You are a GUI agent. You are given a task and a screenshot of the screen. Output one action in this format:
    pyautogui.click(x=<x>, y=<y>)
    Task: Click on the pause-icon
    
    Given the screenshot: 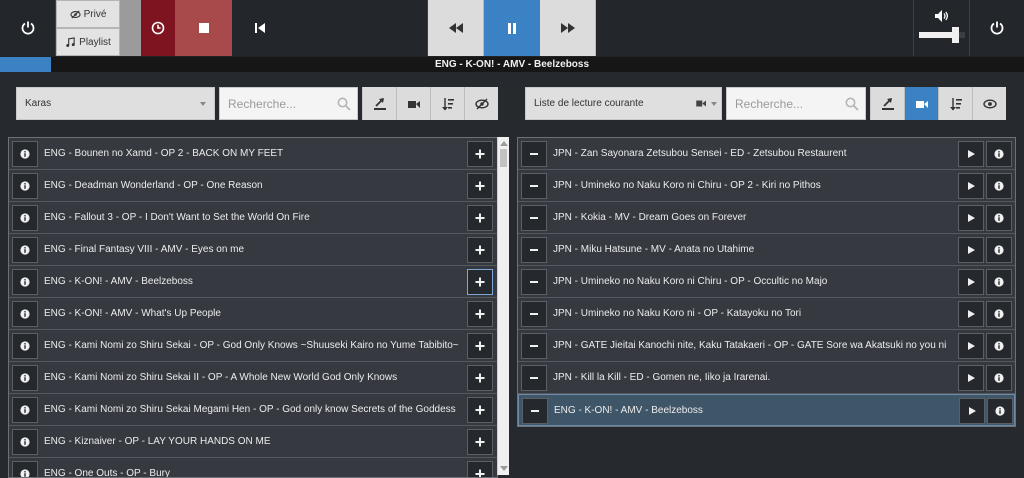 What is the action you would take?
    pyautogui.click(x=512, y=28)
    